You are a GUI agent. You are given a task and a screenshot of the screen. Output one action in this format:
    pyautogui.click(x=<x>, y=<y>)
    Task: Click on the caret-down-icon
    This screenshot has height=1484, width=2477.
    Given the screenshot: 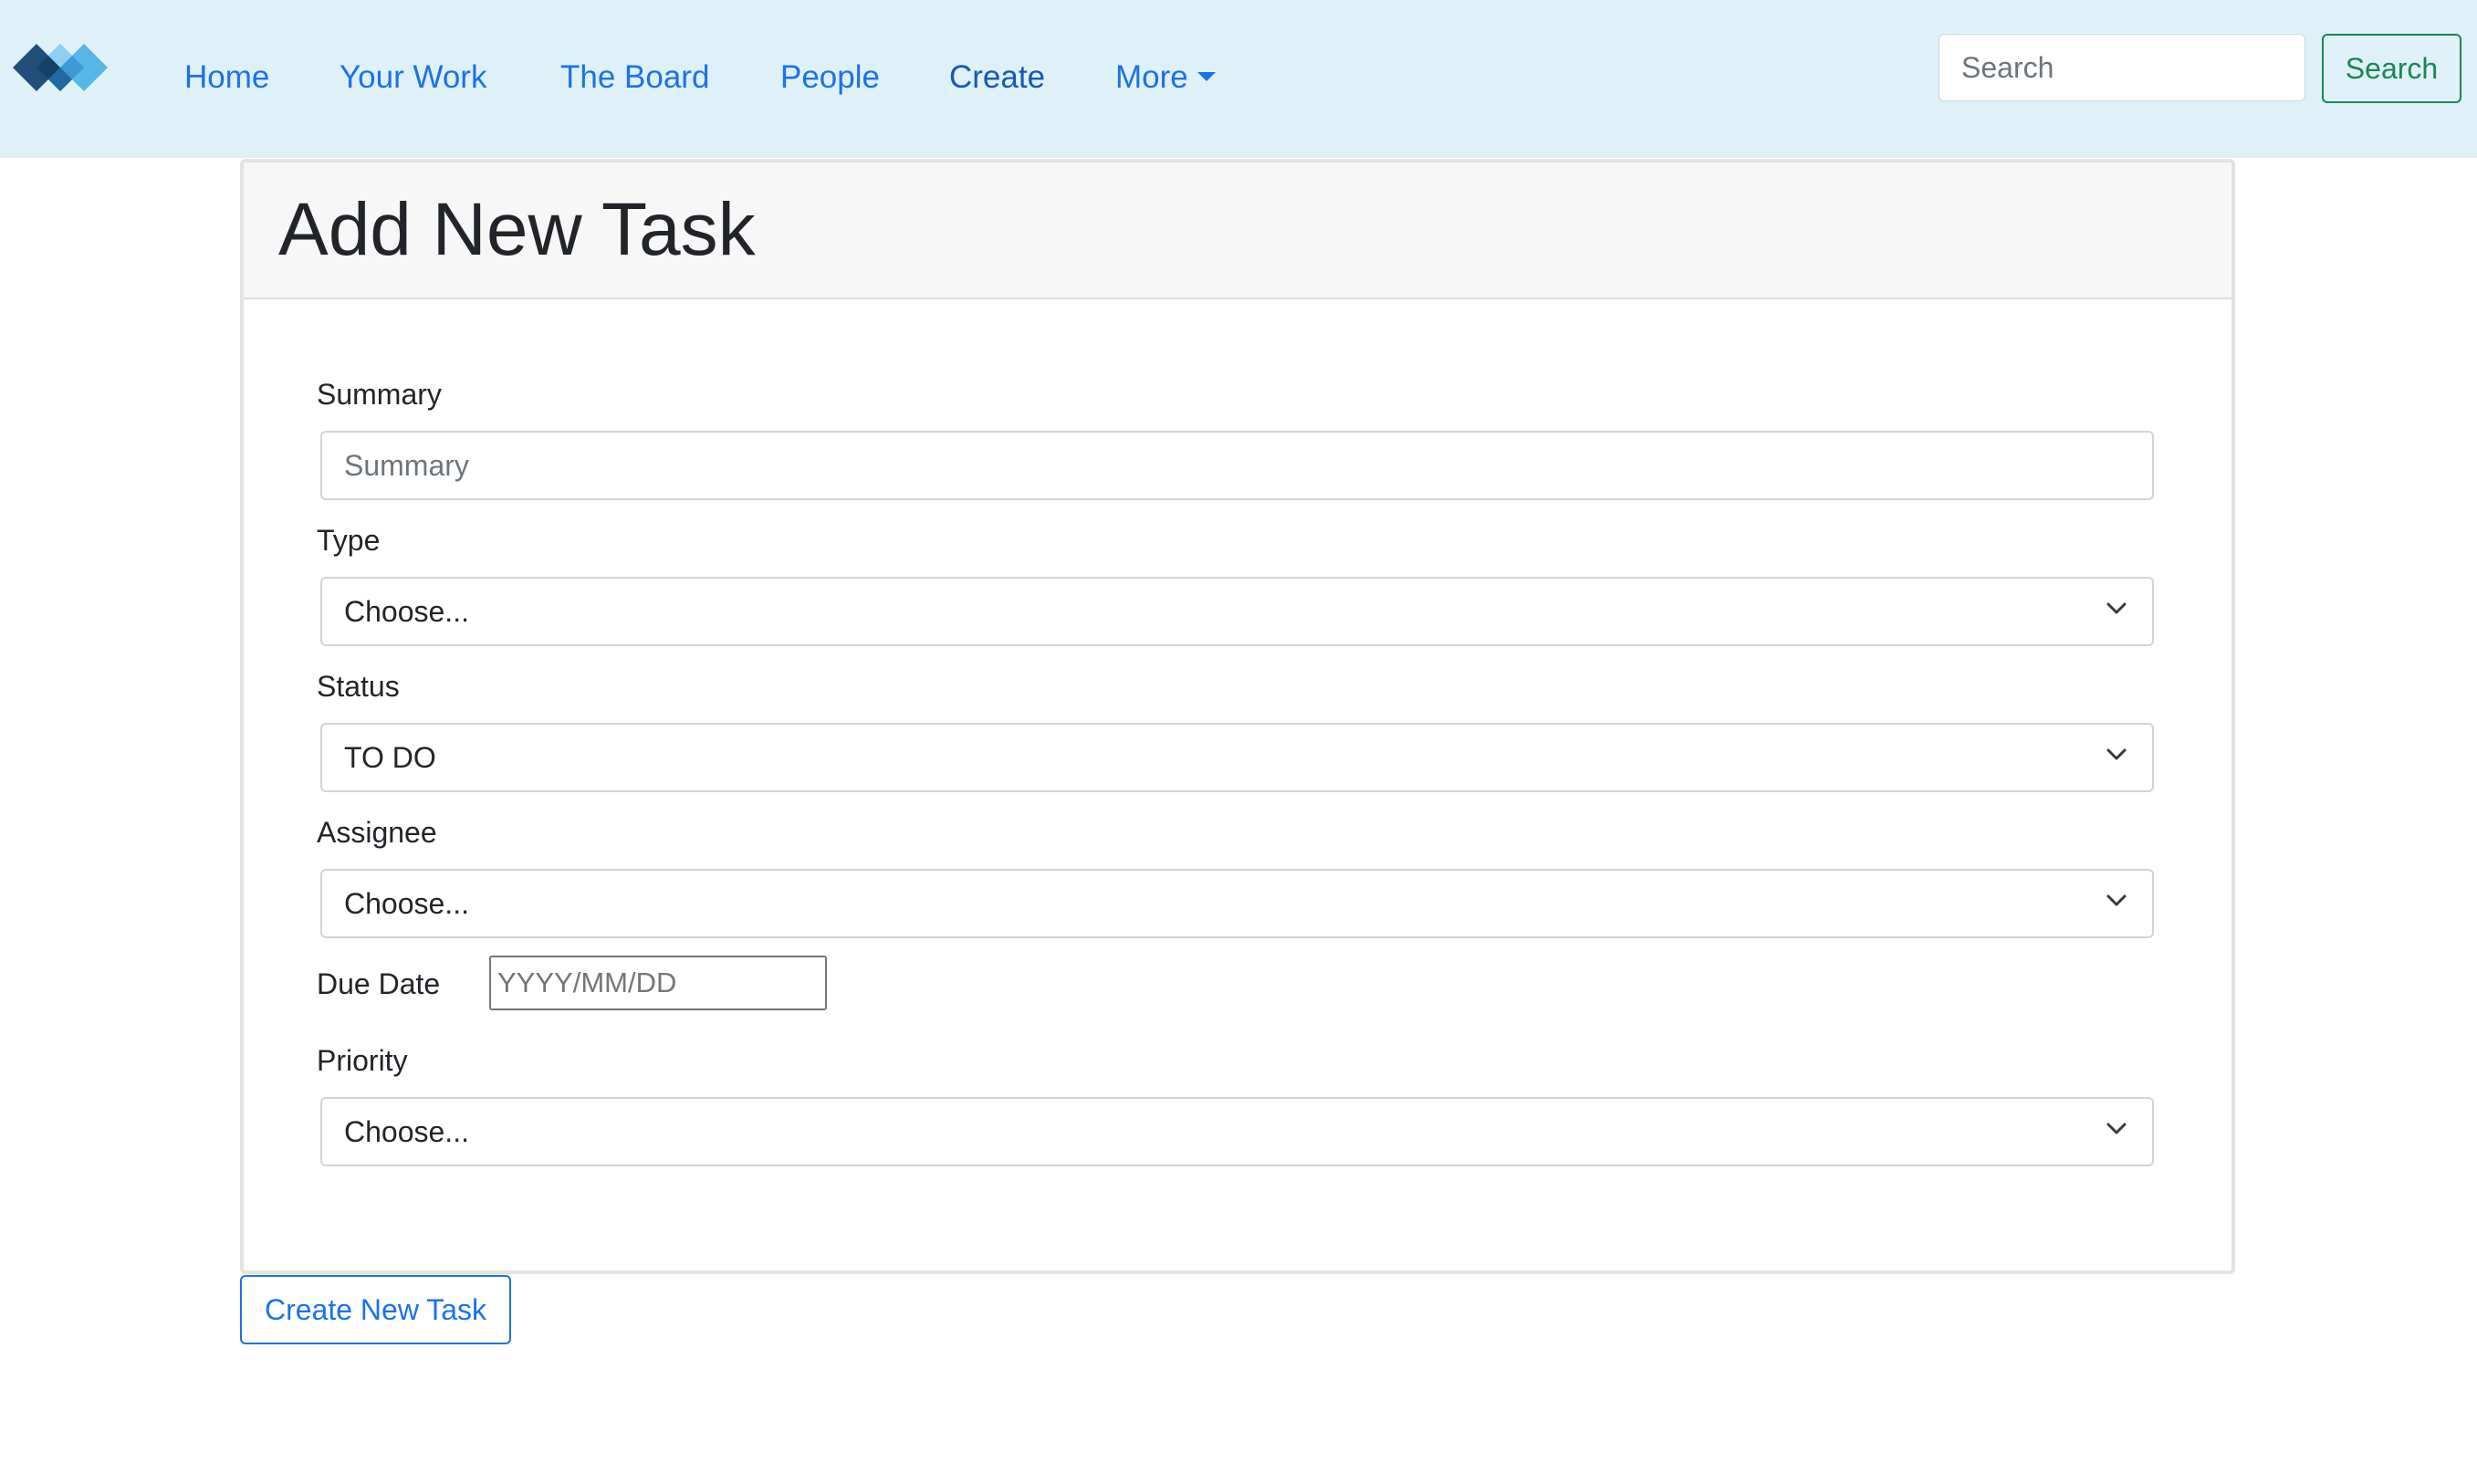 What is the action you would take?
    pyautogui.click(x=1207, y=76)
    